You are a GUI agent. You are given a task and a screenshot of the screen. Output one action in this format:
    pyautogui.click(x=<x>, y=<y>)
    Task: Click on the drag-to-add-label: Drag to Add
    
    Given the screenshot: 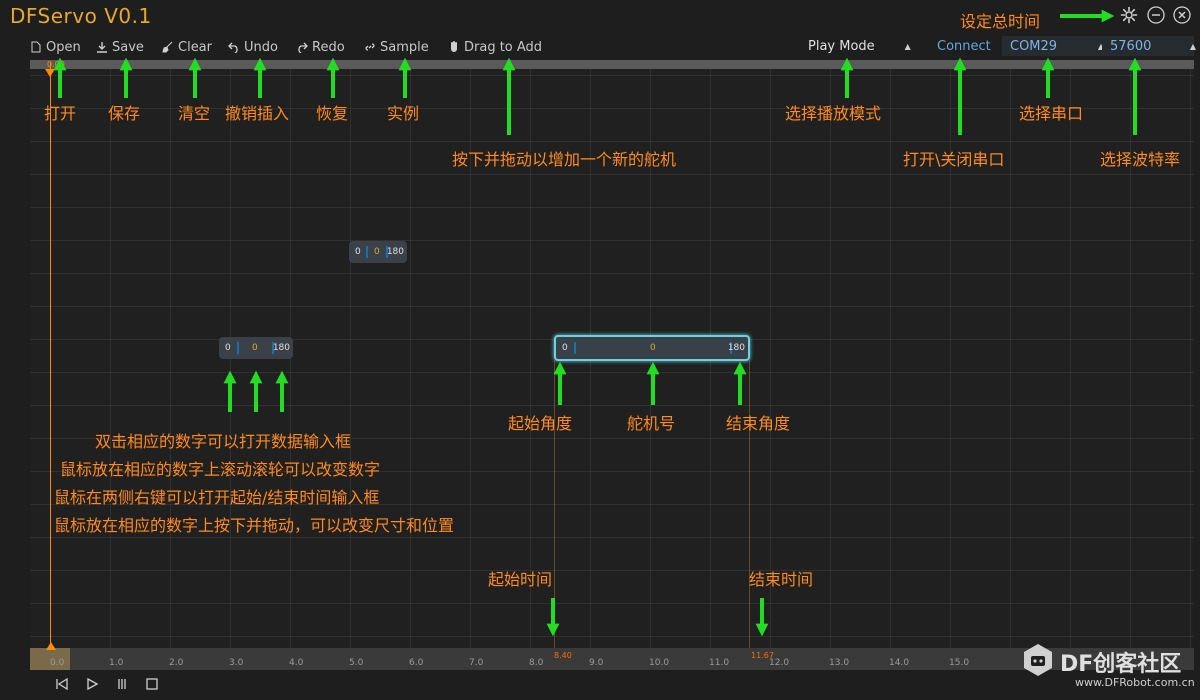 What is the action you would take?
    pyautogui.click(x=503, y=47)
    